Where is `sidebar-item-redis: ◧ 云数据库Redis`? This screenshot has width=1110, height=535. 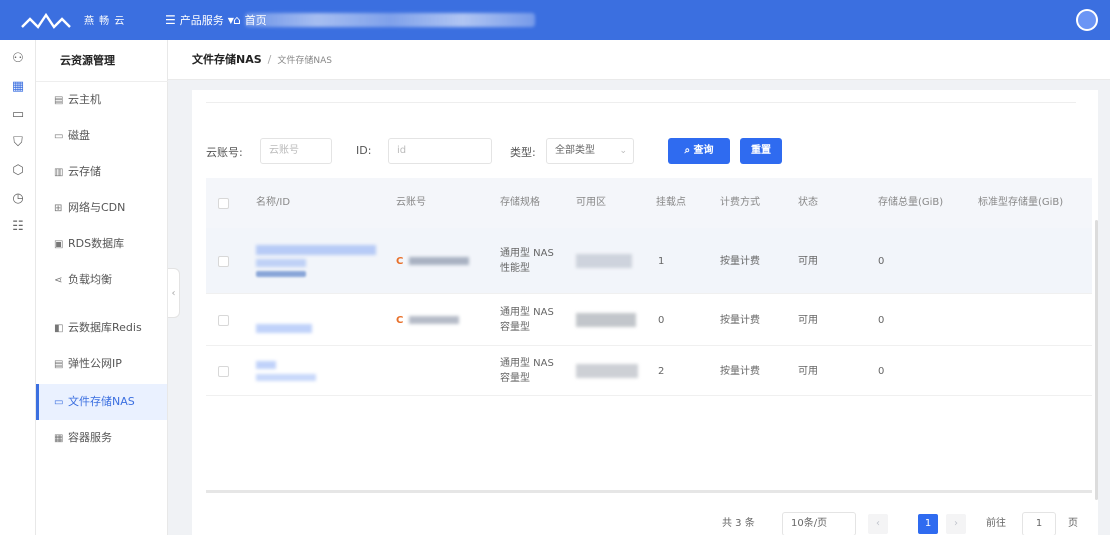 sidebar-item-redis: ◧ 云数据库Redis is located at coordinates (101, 328).